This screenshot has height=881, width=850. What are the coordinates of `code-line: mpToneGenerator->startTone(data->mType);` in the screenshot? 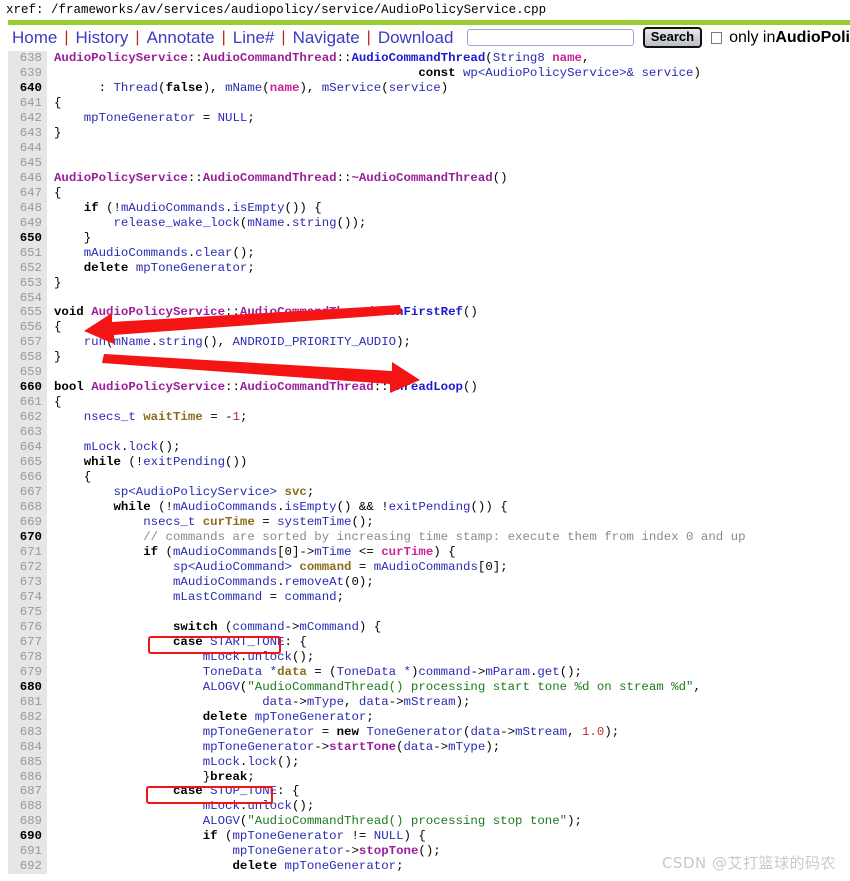 It's located at (351, 746).